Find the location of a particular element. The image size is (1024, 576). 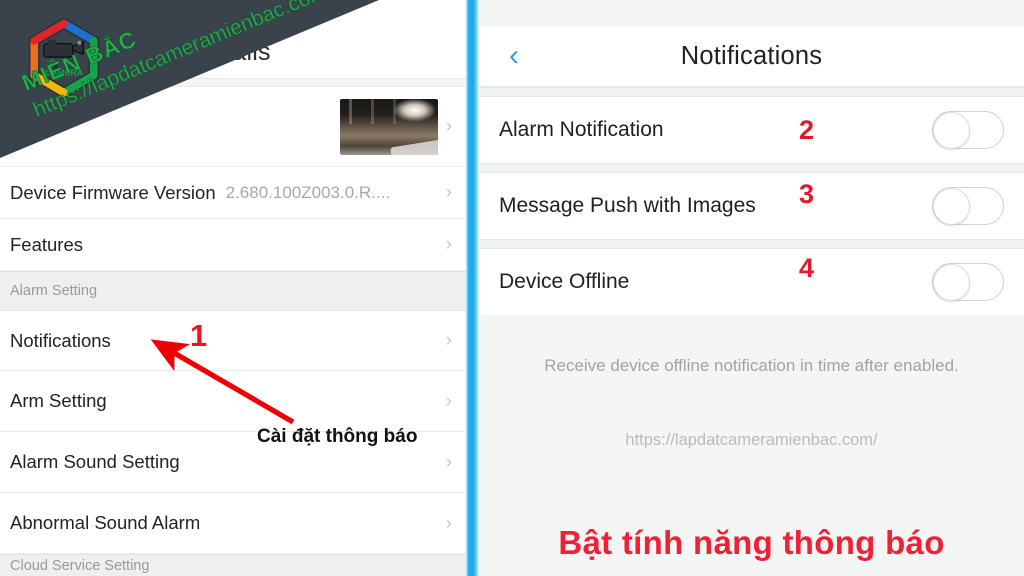

device-offline-label: Device Offline is located at coordinates (564, 281).